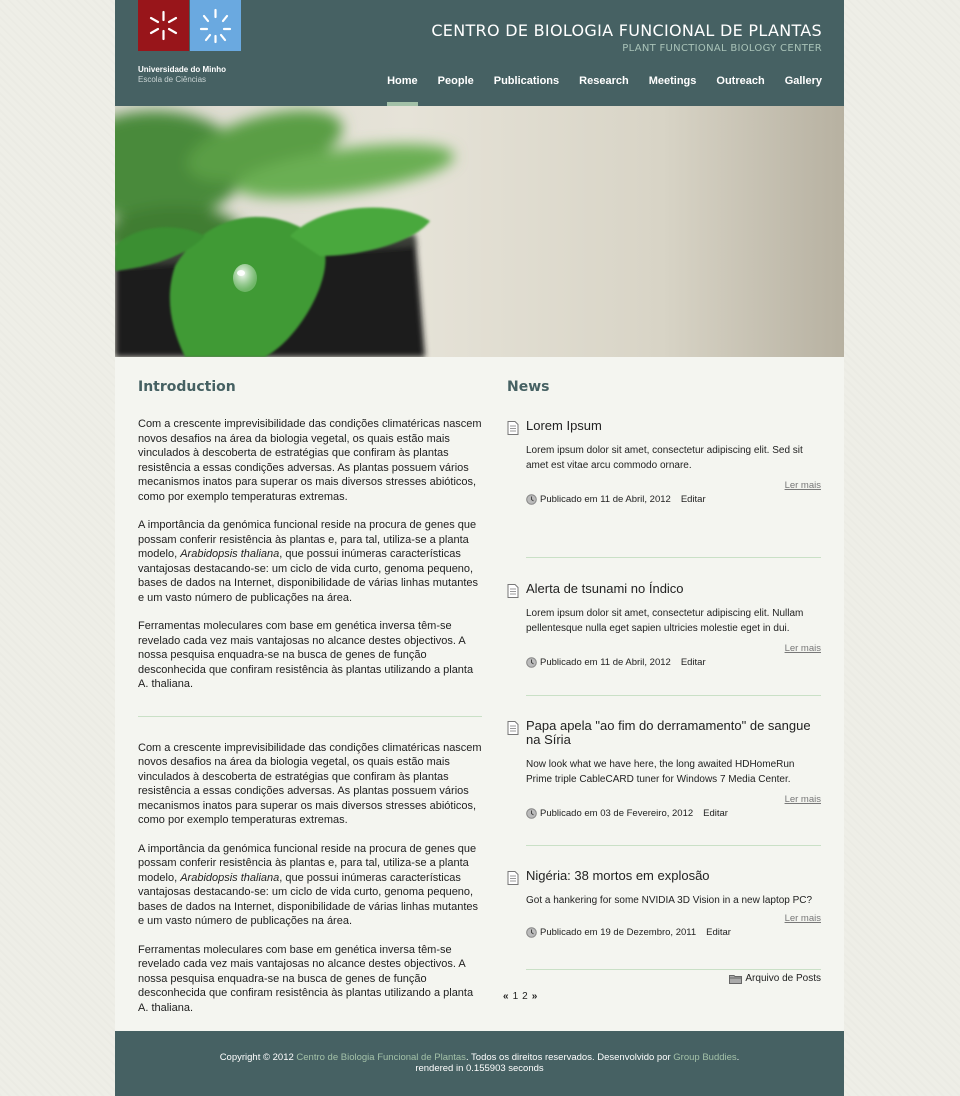 The width and height of the screenshot is (960, 1096). I want to click on school-logo-blue, so click(215, 25).